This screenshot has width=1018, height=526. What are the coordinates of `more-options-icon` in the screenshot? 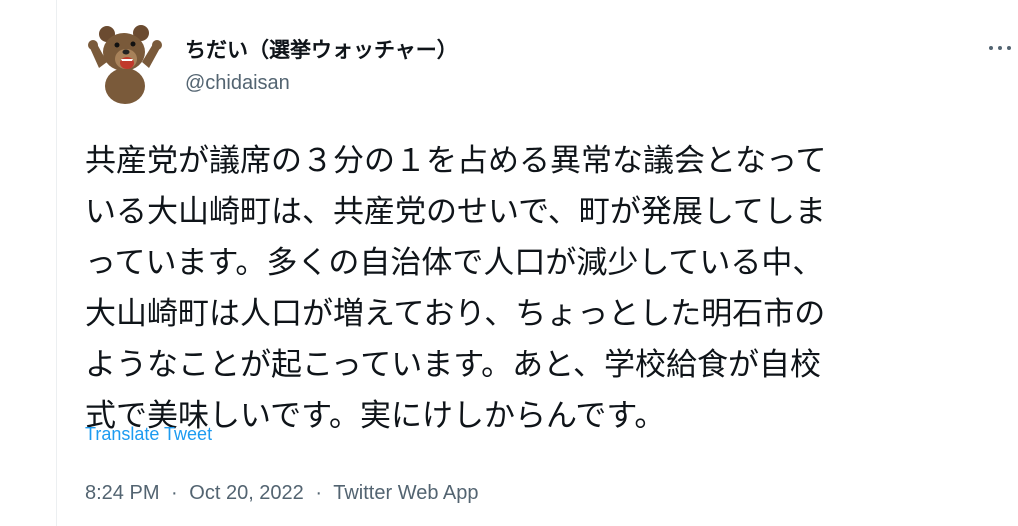 It's located at (1000, 42).